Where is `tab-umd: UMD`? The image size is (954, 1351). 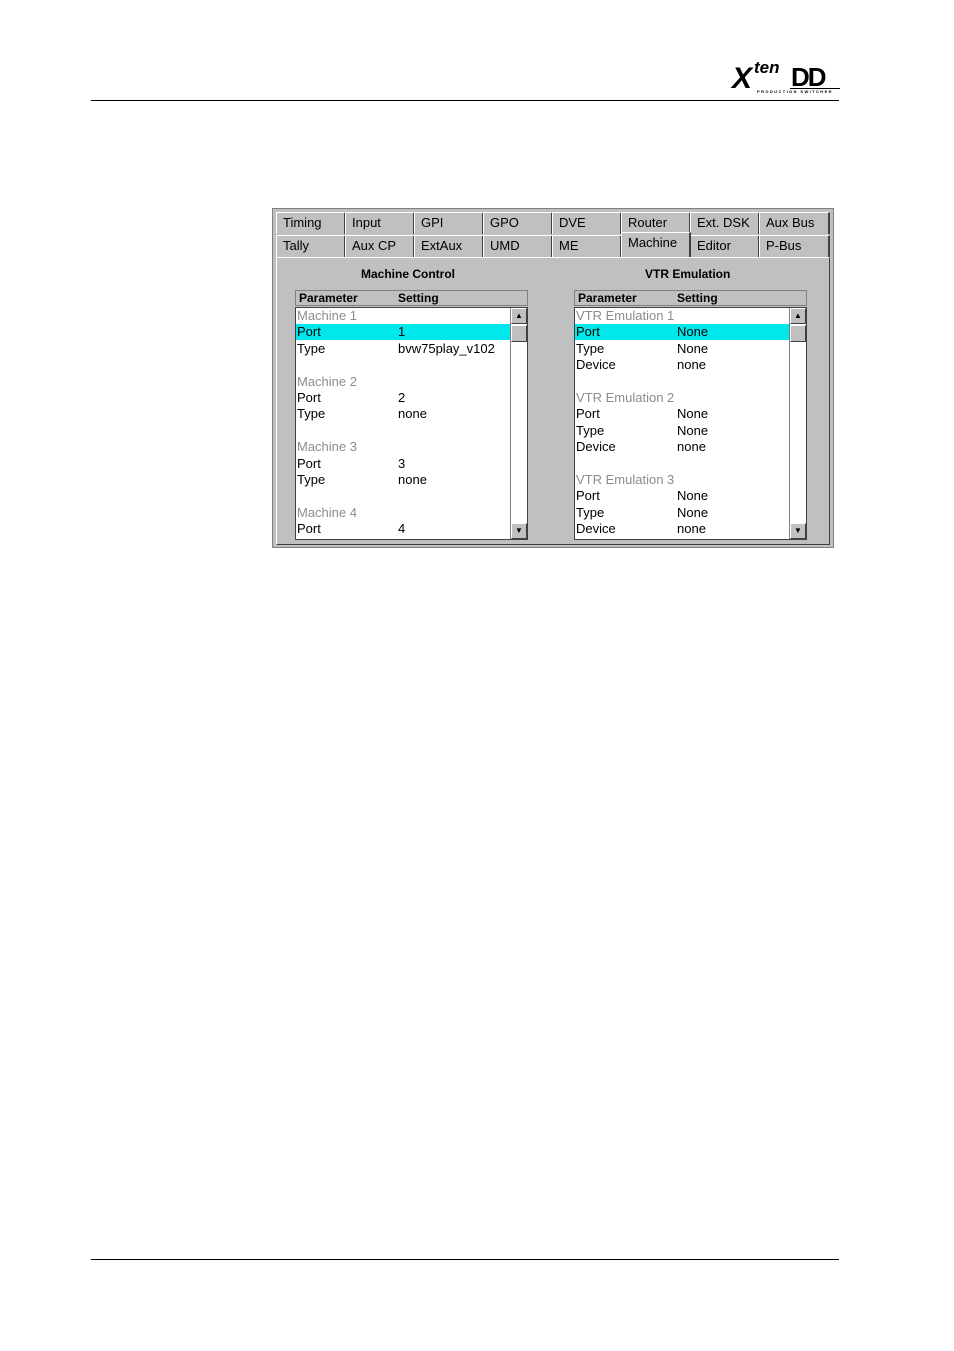 tab-umd: UMD is located at coordinates (518, 246).